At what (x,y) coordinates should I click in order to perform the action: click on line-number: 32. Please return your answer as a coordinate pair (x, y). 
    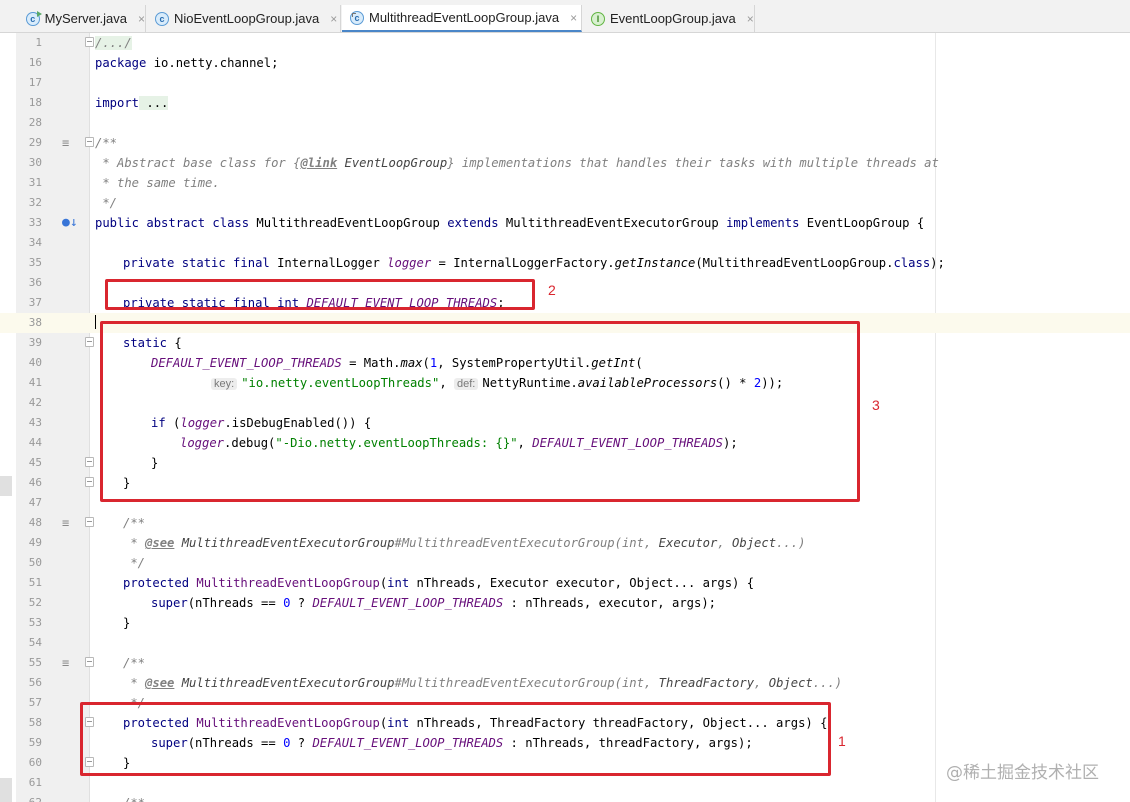
    Looking at the image, I should click on (35, 202).